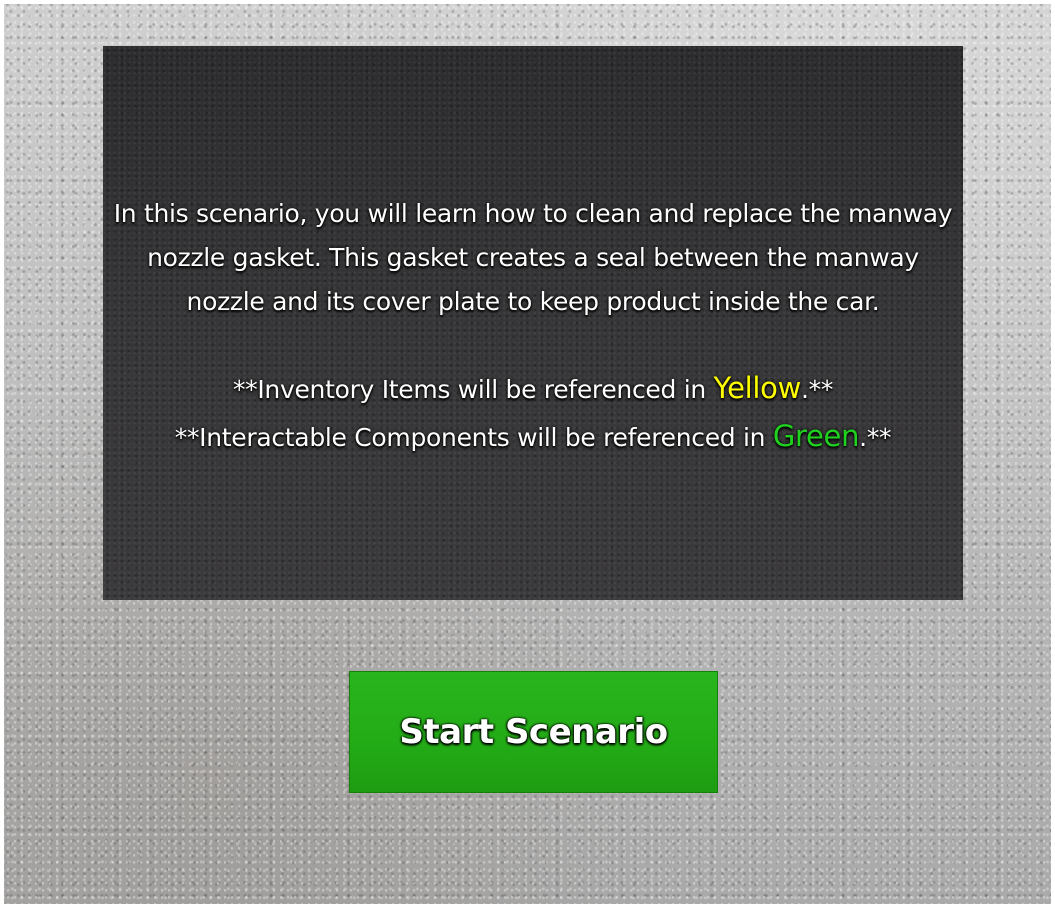 This screenshot has height=908, width=1055. Describe the element at coordinates (757, 388) in the screenshot. I see `yellow-keyword: Yellow` at that location.